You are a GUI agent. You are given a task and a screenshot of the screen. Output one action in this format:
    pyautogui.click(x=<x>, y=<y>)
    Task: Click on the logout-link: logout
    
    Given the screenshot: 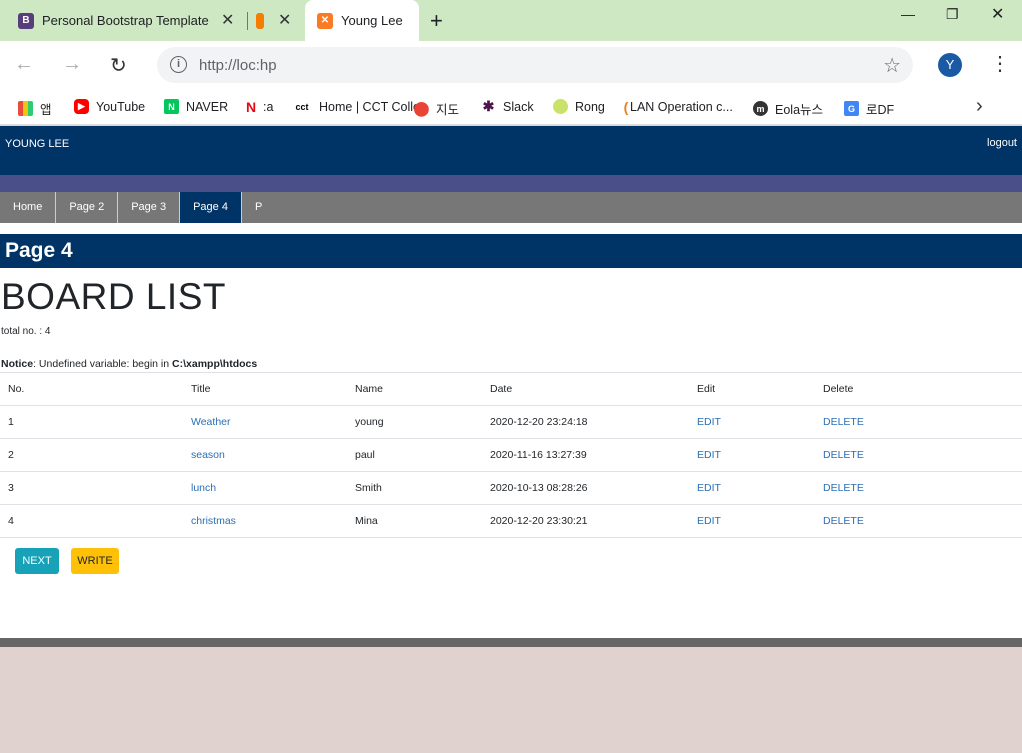 What is the action you would take?
    pyautogui.click(x=1002, y=143)
    